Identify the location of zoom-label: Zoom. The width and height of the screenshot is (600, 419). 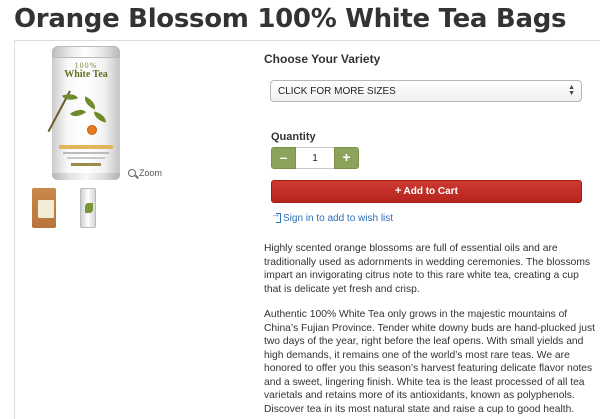
(151, 173).